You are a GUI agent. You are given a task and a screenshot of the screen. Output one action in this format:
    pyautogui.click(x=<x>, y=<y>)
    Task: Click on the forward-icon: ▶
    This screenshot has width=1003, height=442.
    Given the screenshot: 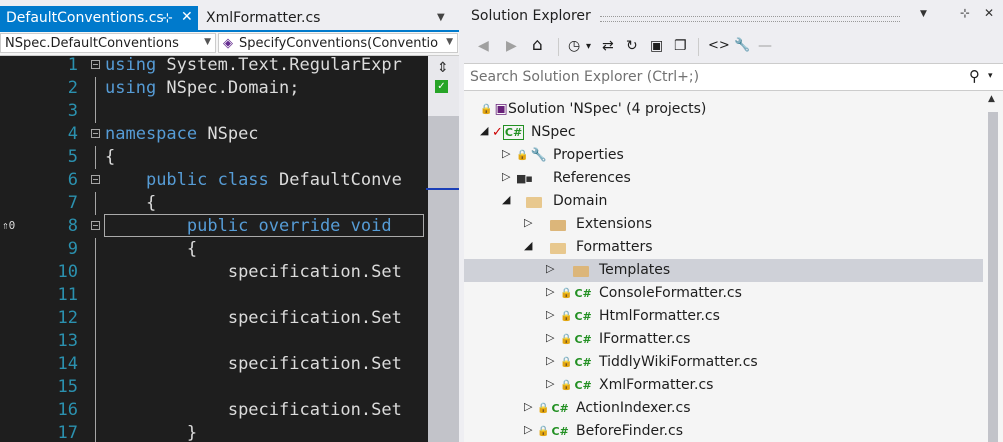 What is the action you would take?
    pyautogui.click(x=511, y=46)
    